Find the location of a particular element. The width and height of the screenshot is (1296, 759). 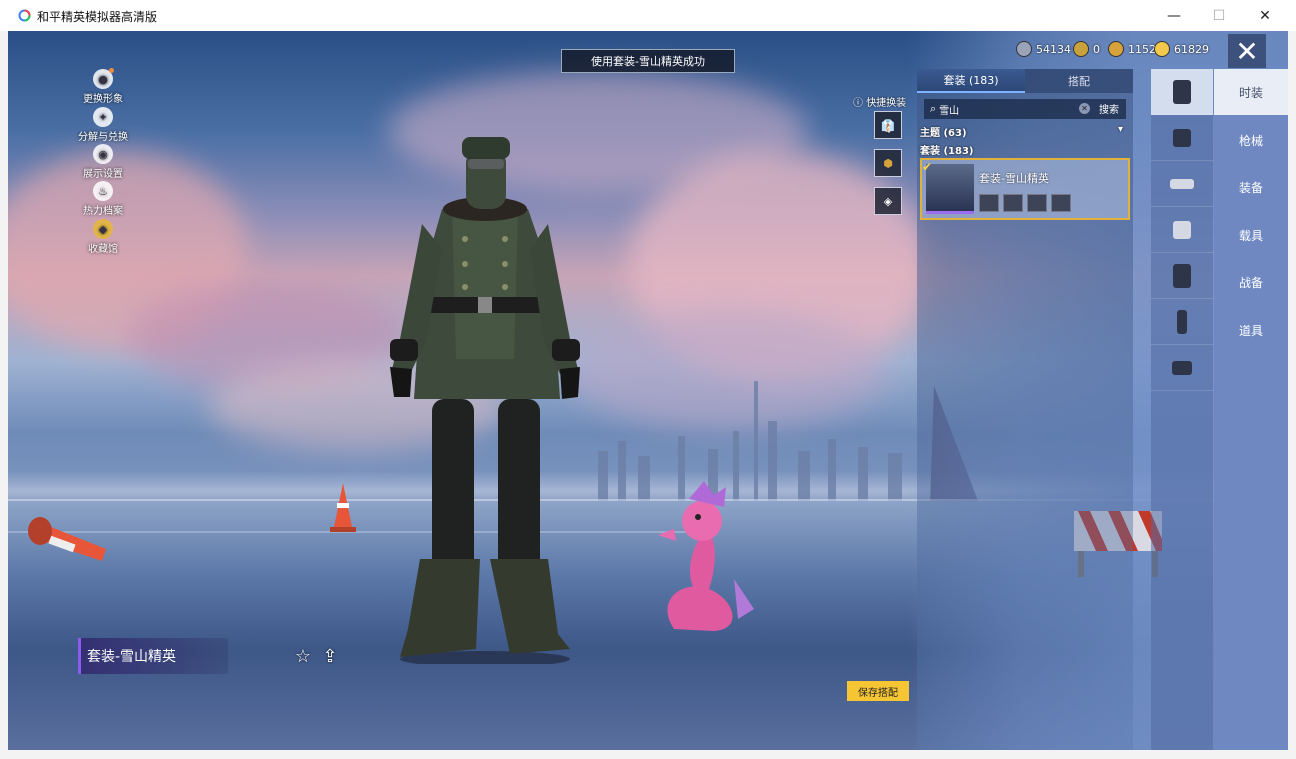

gold-token-icon is located at coordinates (1116, 49).